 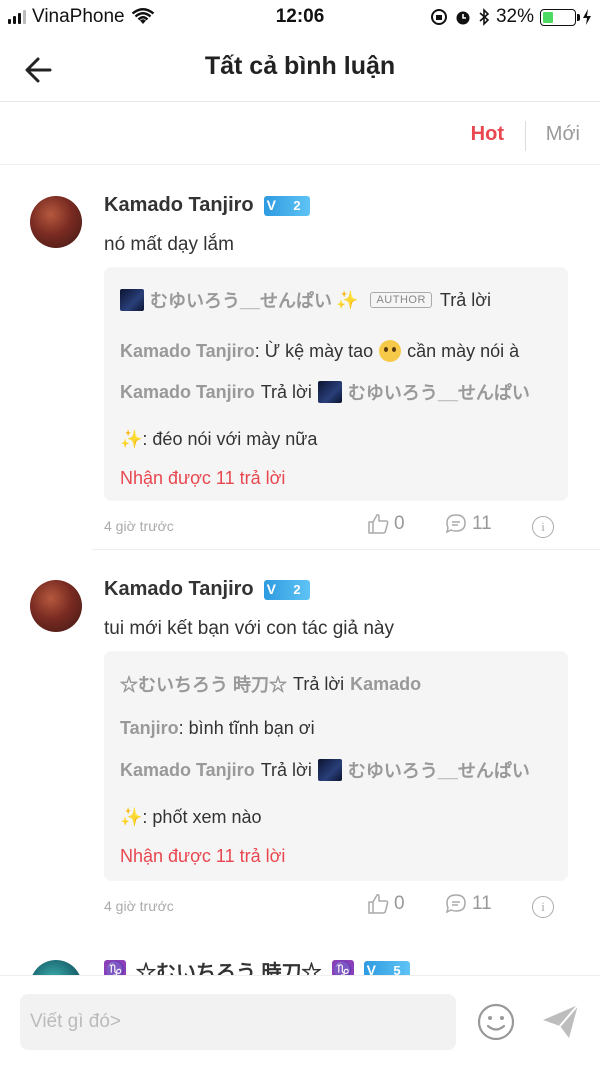 What do you see at coordinates (249, 628) in the screenshot?
I see `comment-text: tui mới kết bạn với con tác giả này` at bounding box center [249, 628].